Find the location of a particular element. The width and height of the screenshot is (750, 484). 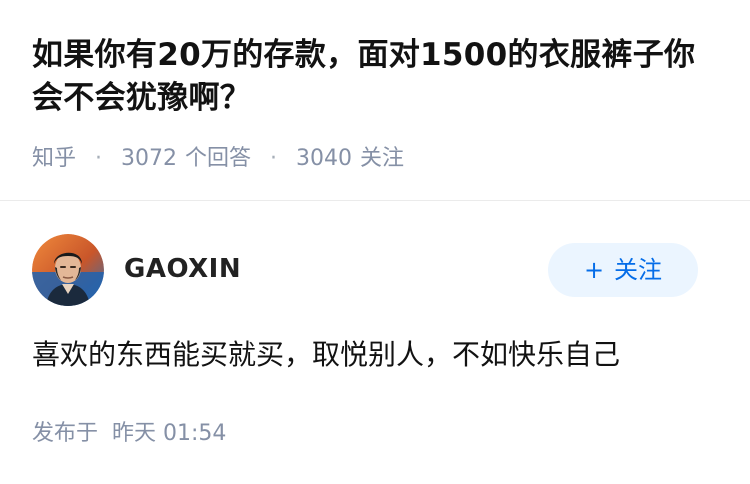

answer-published-time: 发布于 昨天 01:54 is located at coordinates (129, 434).